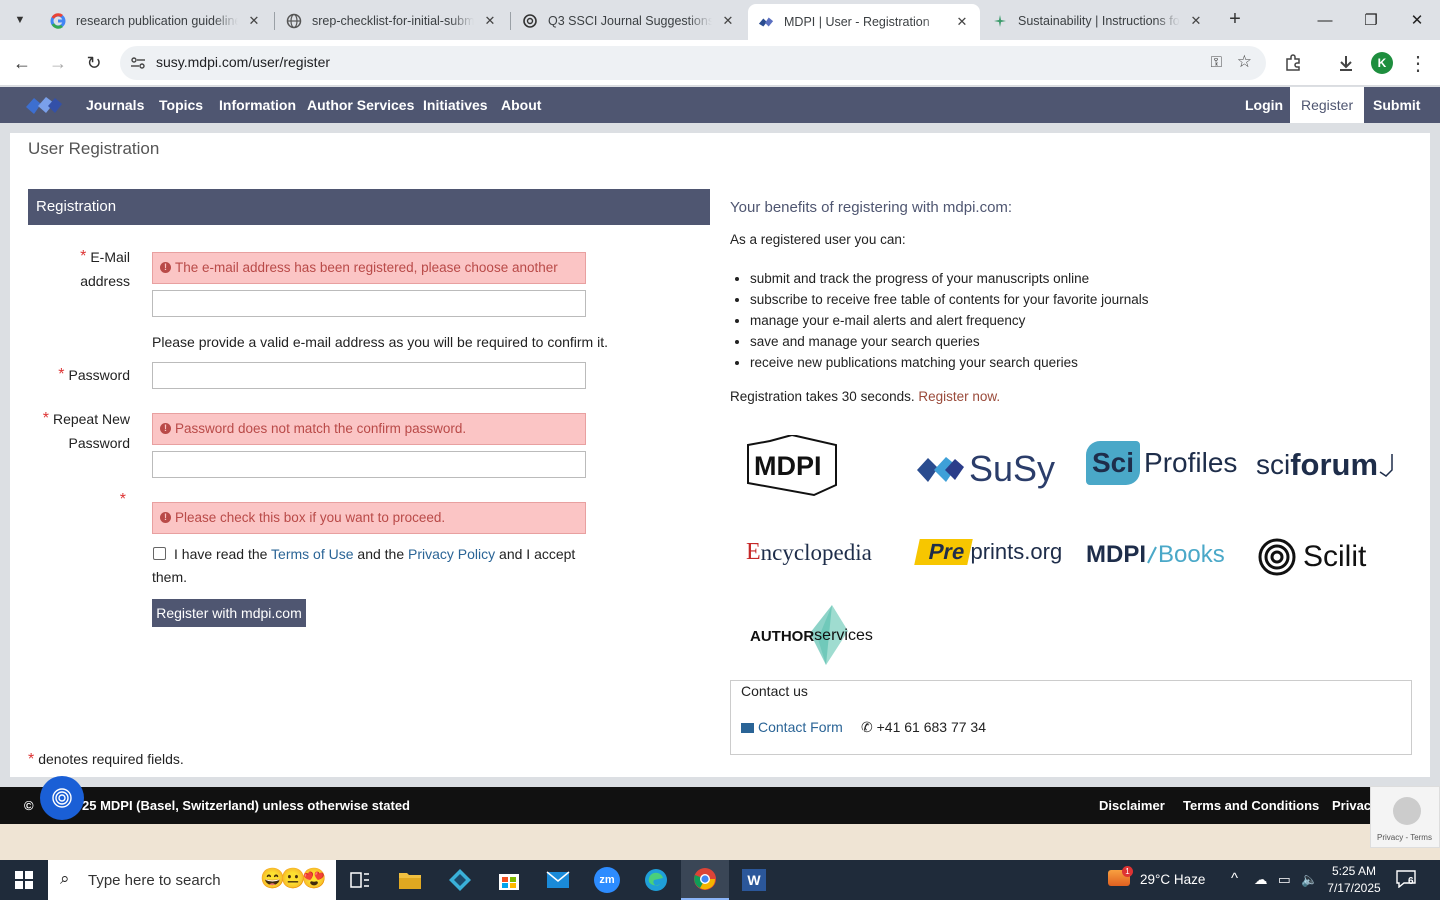 The width and height of the screenshot is (1440, 900). Describe the element at coordinates (1155, 555) in the screenshot. I see `mdpi-books-logo: MDPI Books` at that location.